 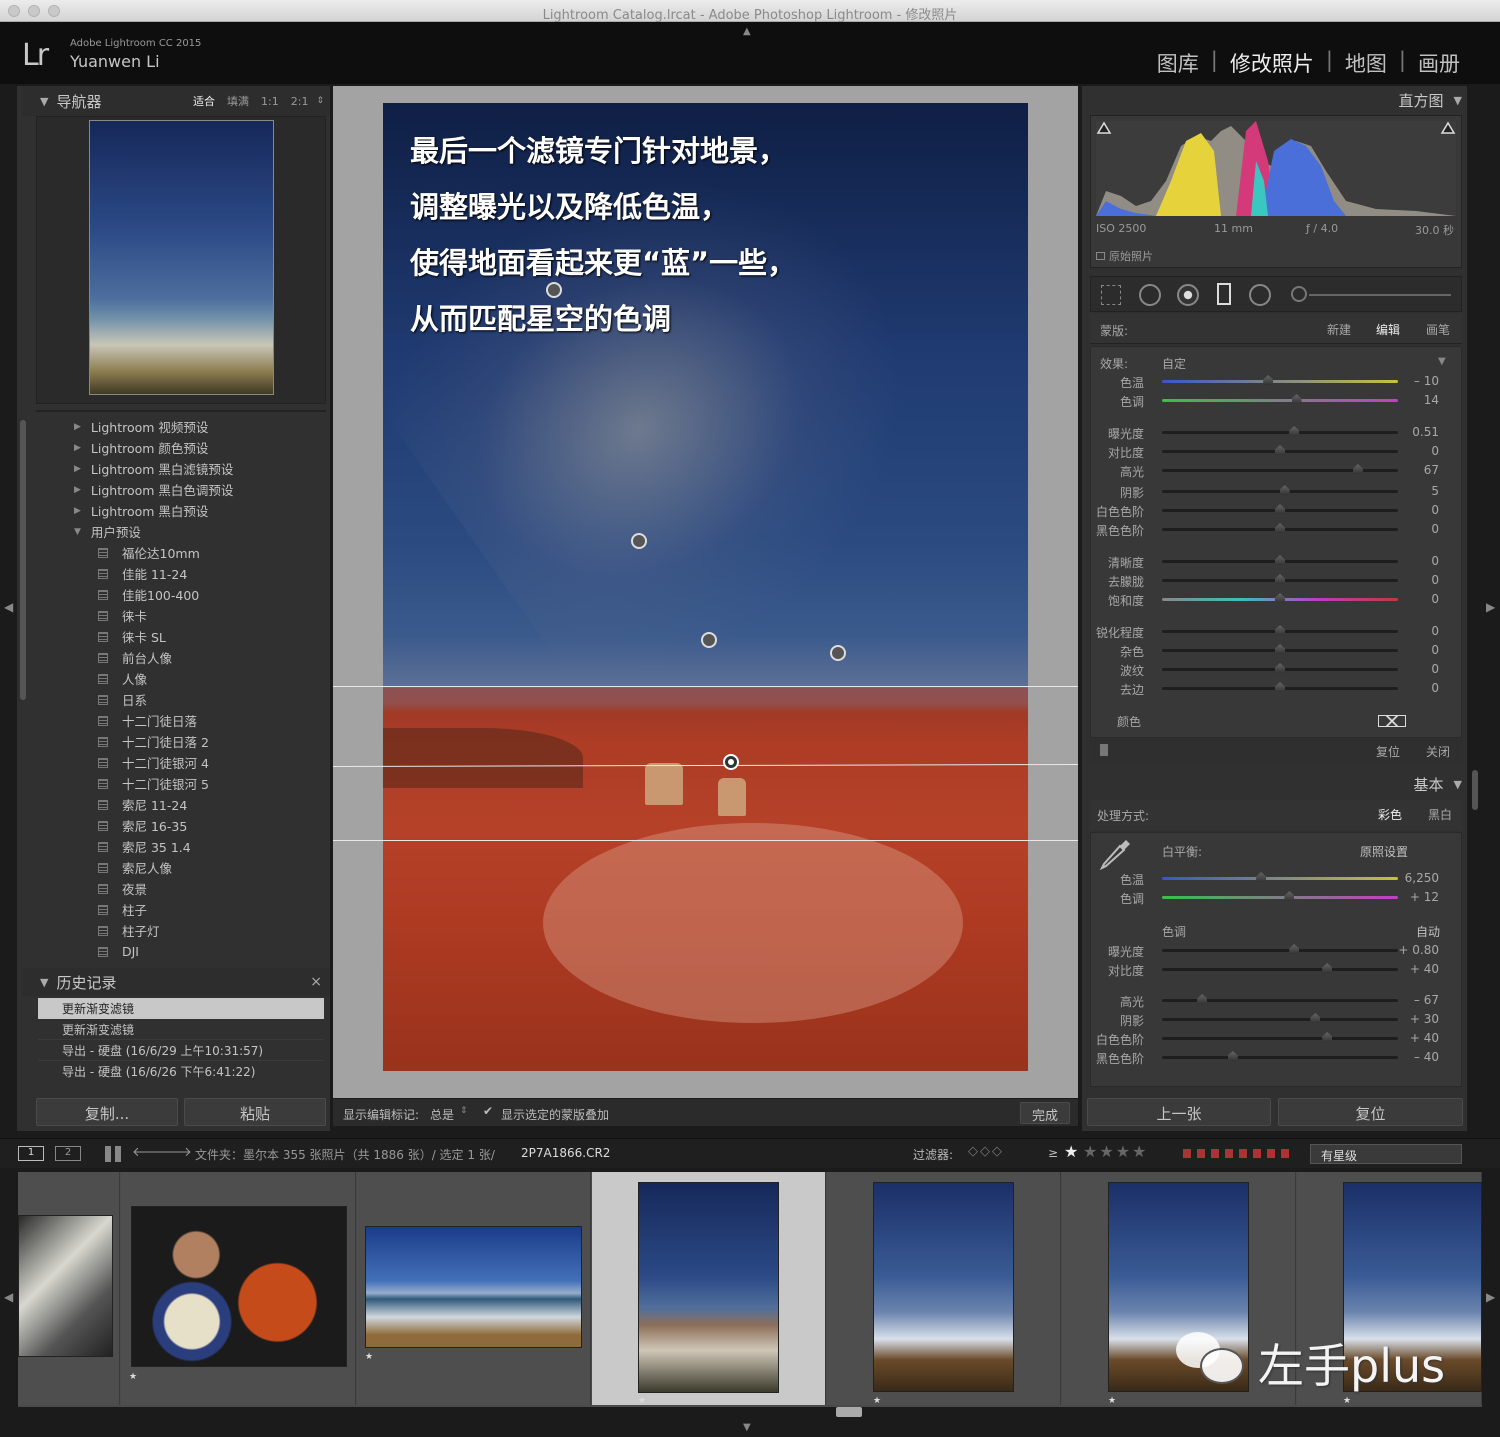 What do you see at coordinates (1424, 1019) in the screenshot?
I see `basic-slider-value: + 30` at bounding box center [1424, 1019].